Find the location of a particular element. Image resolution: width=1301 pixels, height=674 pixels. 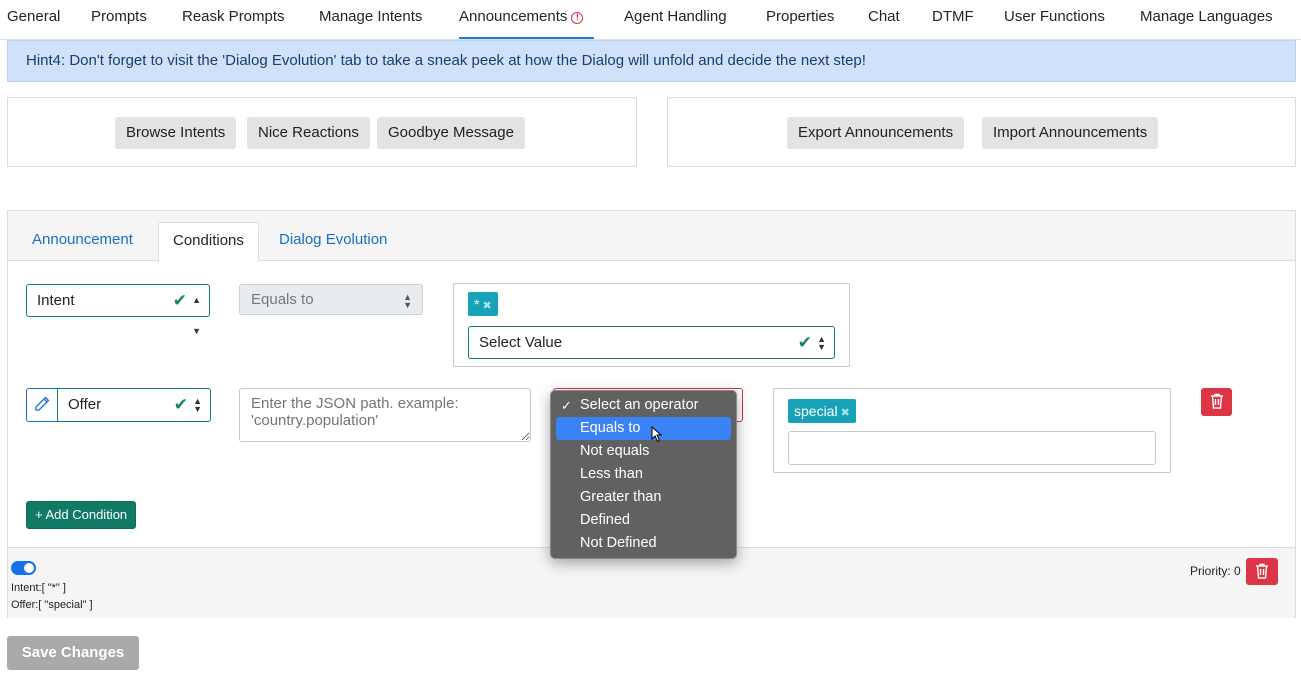

nav-tab-dtmf: DTMF is located at coordinates (953, 19).